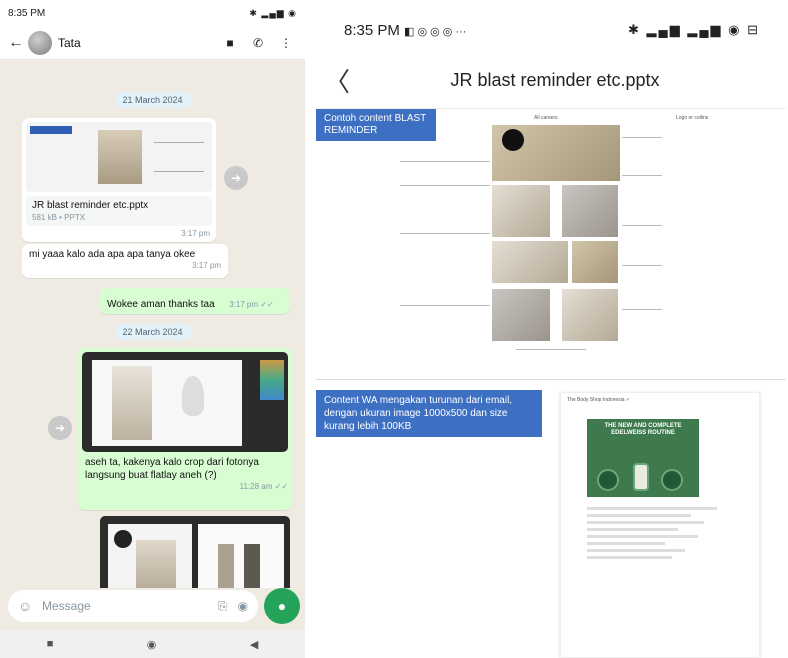 This screenshot has height=658, width=788. I want to click on emoji-icon: ☺, so click(27, 606).